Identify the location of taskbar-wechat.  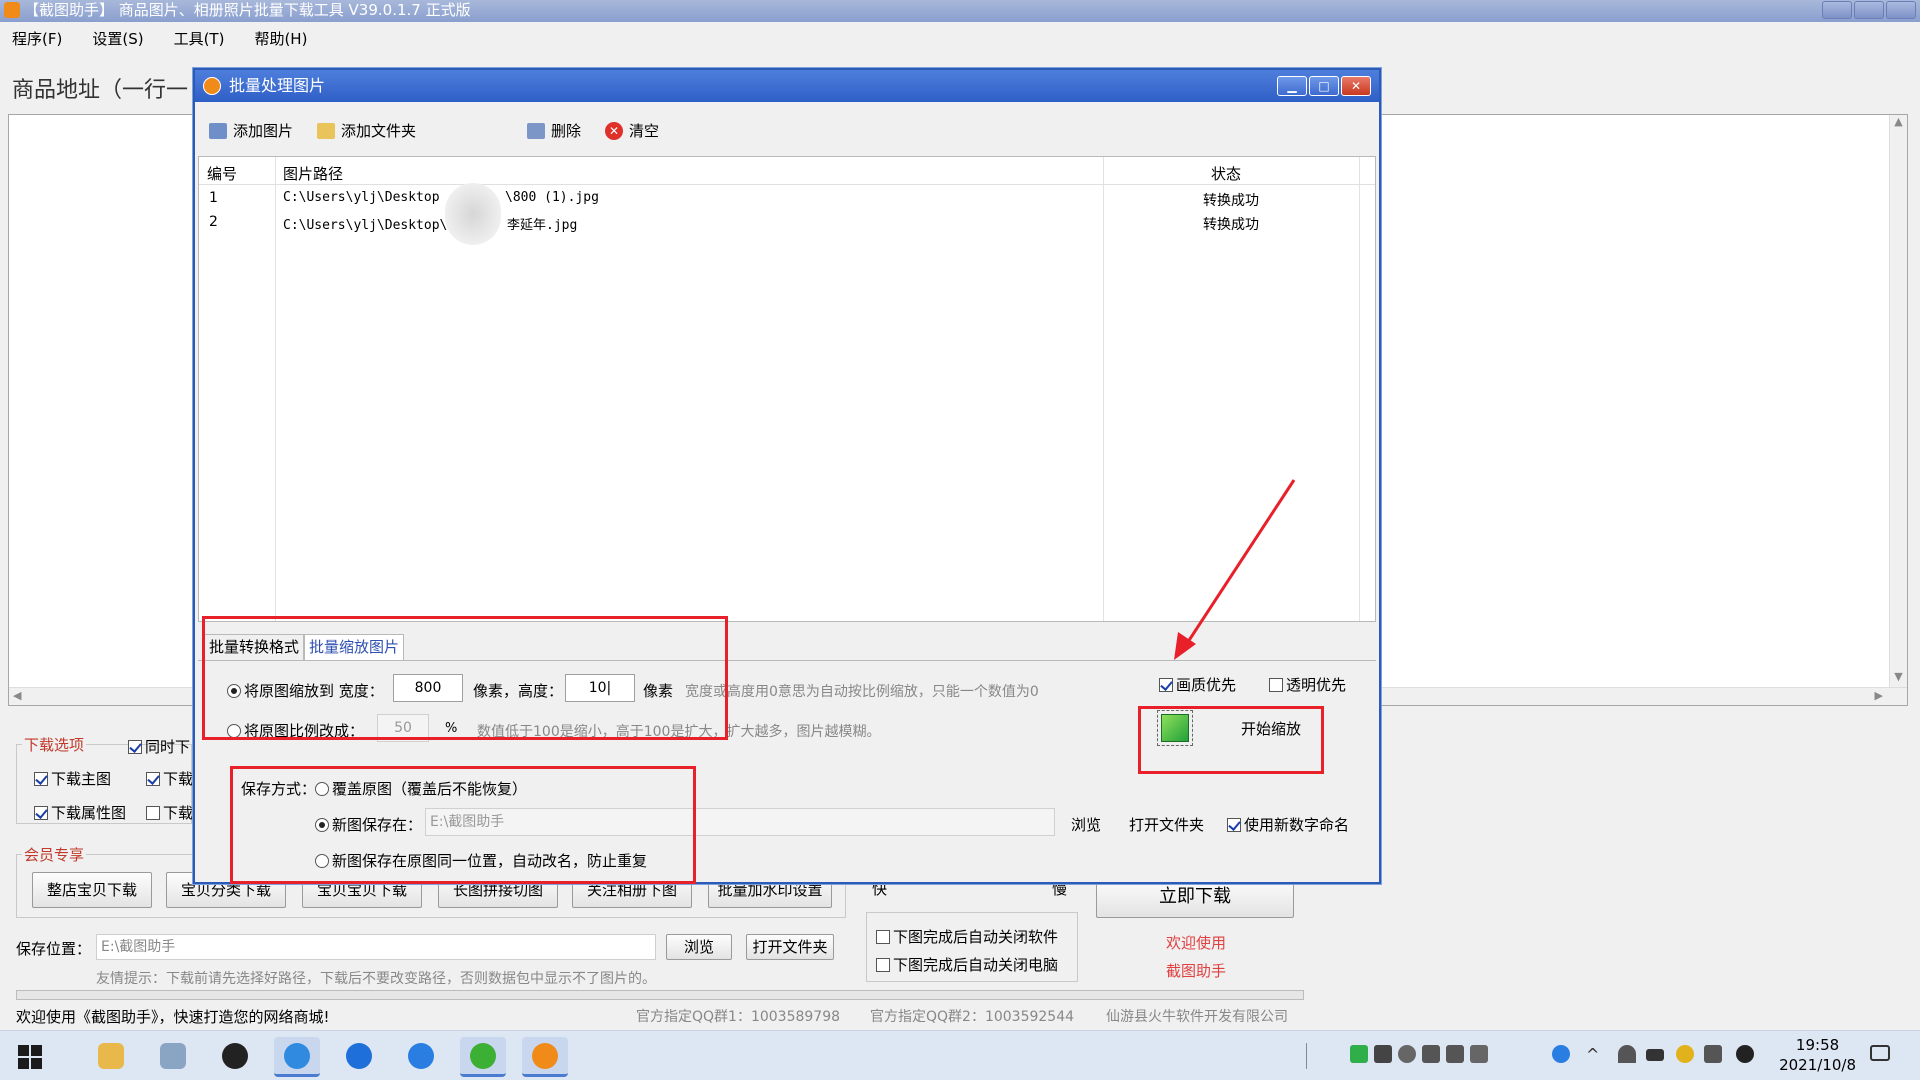
(483, 1057).